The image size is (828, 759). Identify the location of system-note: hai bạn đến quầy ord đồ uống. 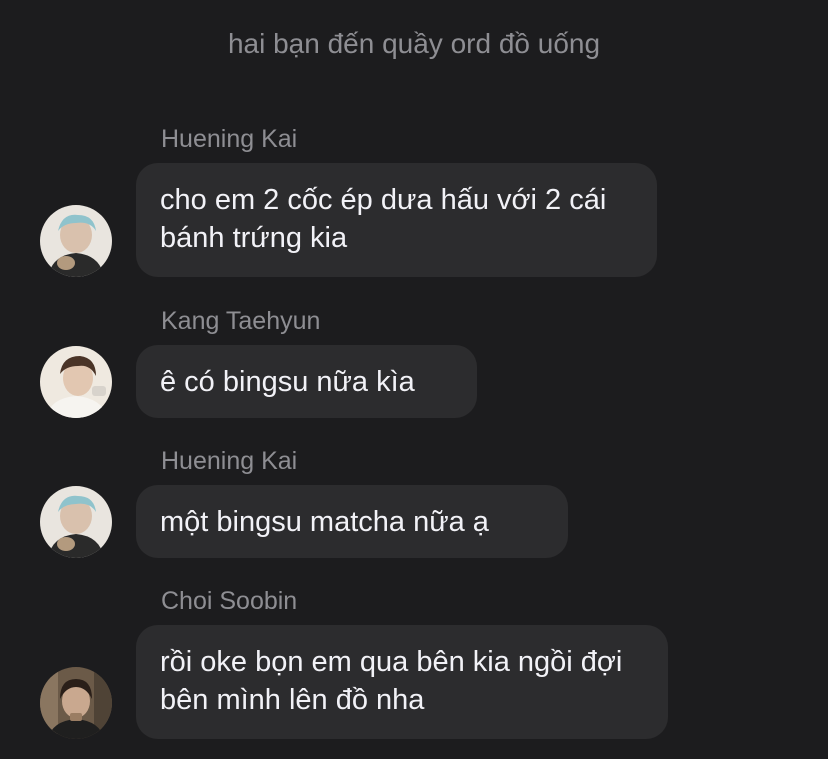
(414, 43).